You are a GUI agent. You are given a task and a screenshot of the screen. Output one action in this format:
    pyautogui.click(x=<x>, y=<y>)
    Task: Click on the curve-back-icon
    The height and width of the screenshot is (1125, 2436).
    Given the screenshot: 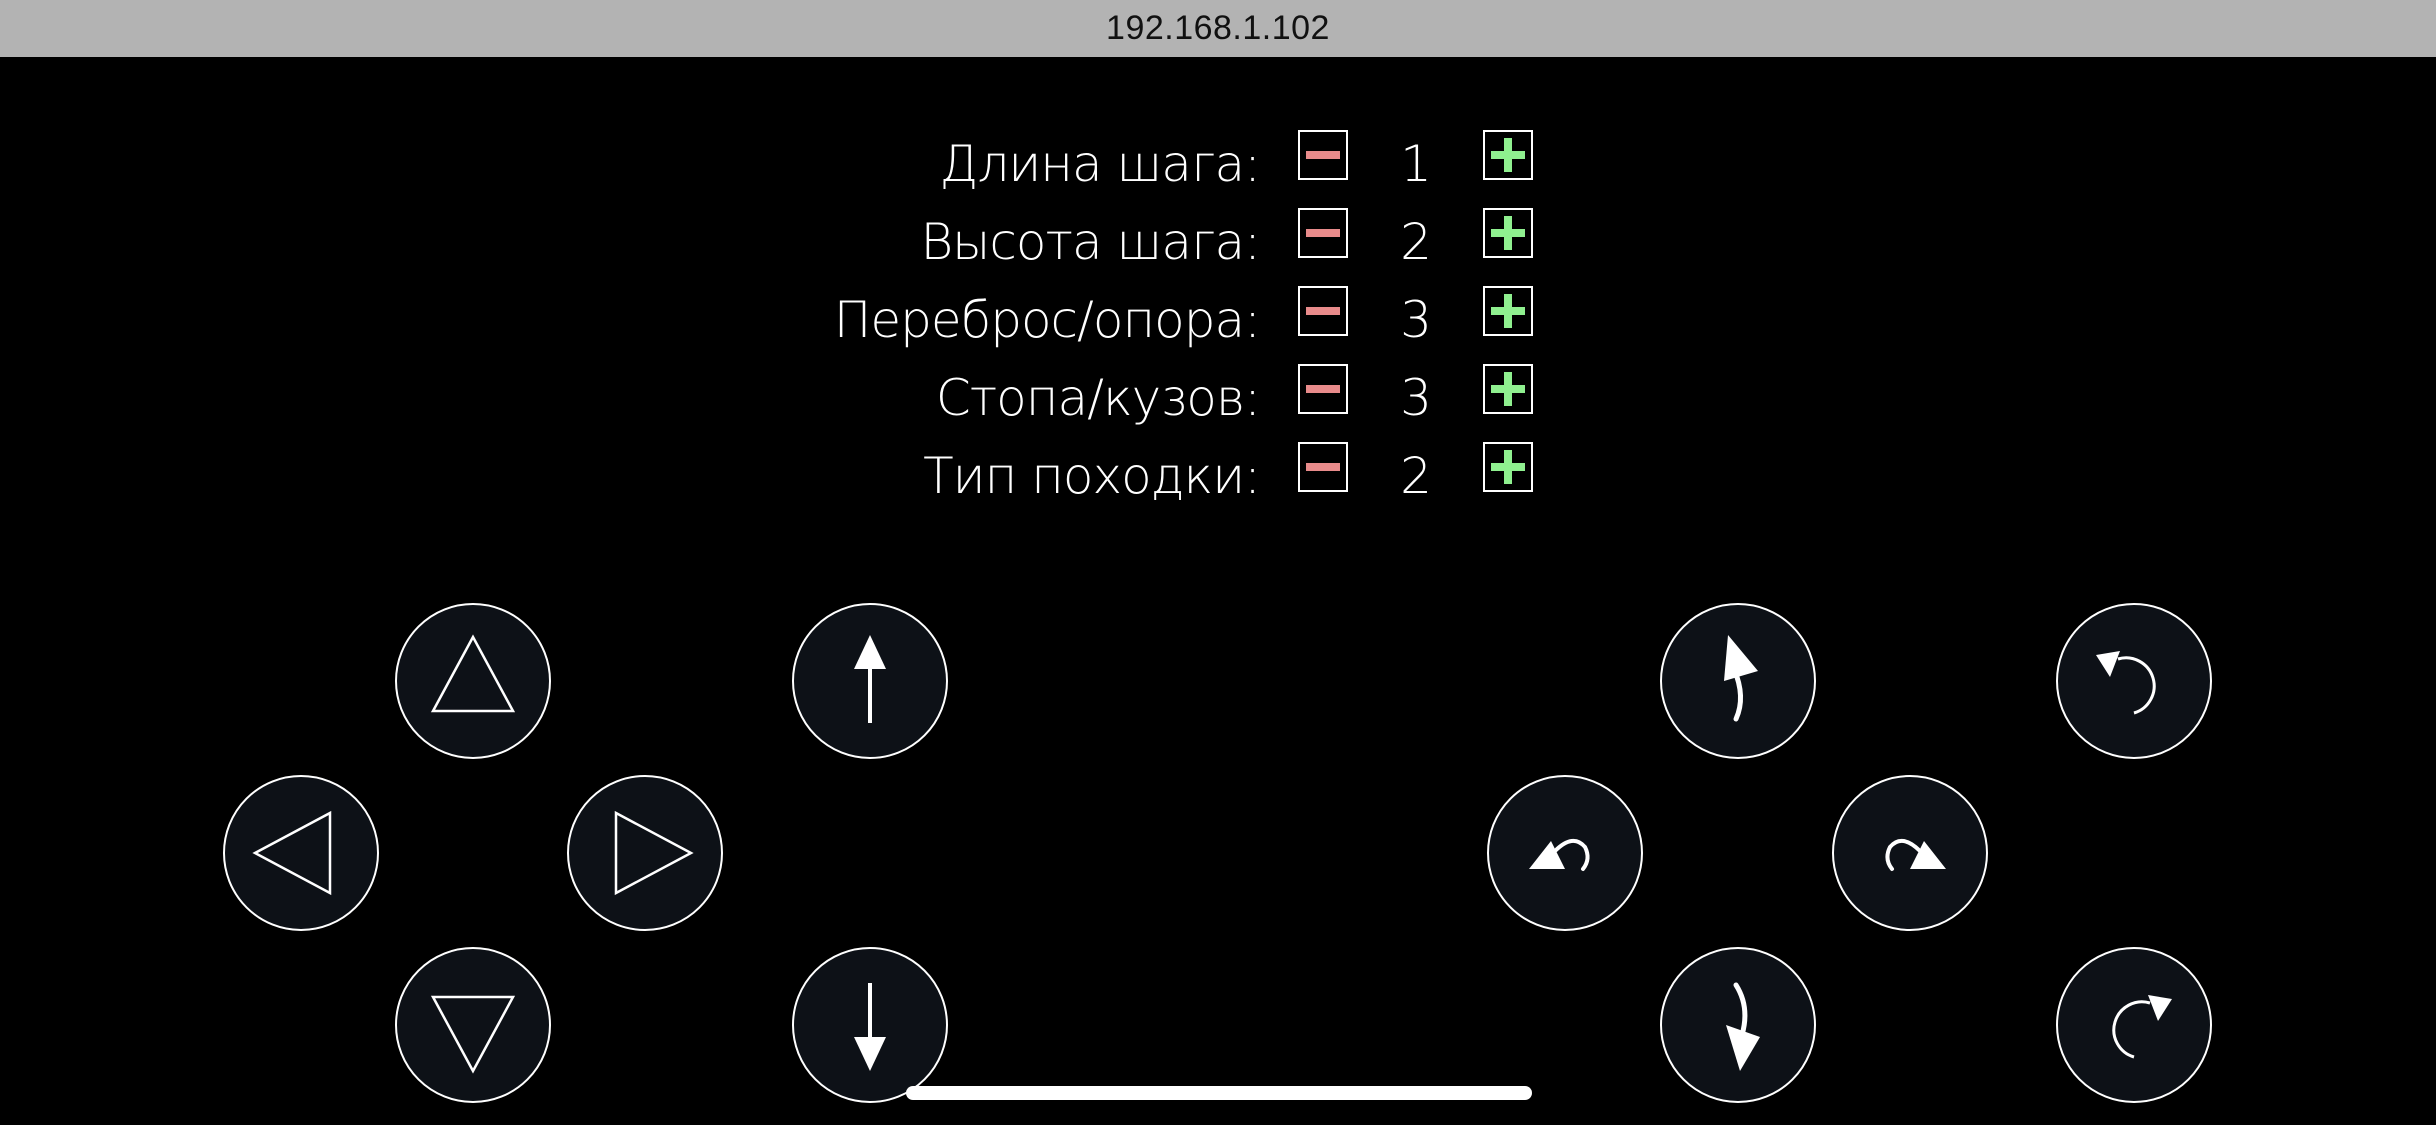 What is the action you would take?
    pyautogui.click(x=1743, y=1026)
    